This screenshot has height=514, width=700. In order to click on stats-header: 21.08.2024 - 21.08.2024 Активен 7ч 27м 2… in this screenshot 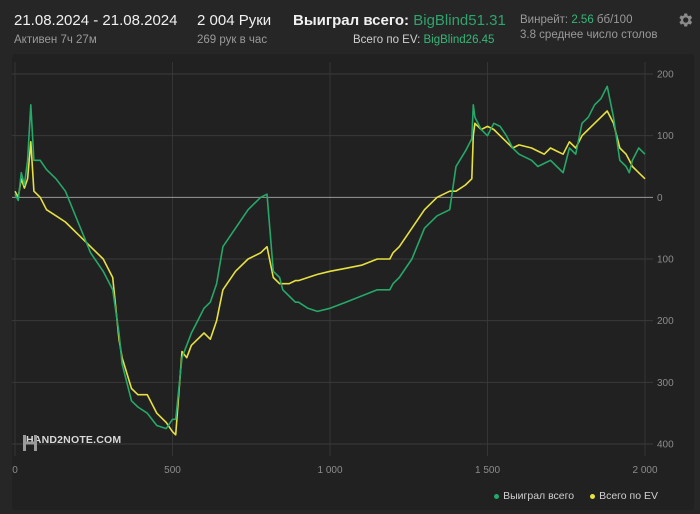, I will do `click(350, 26)`.